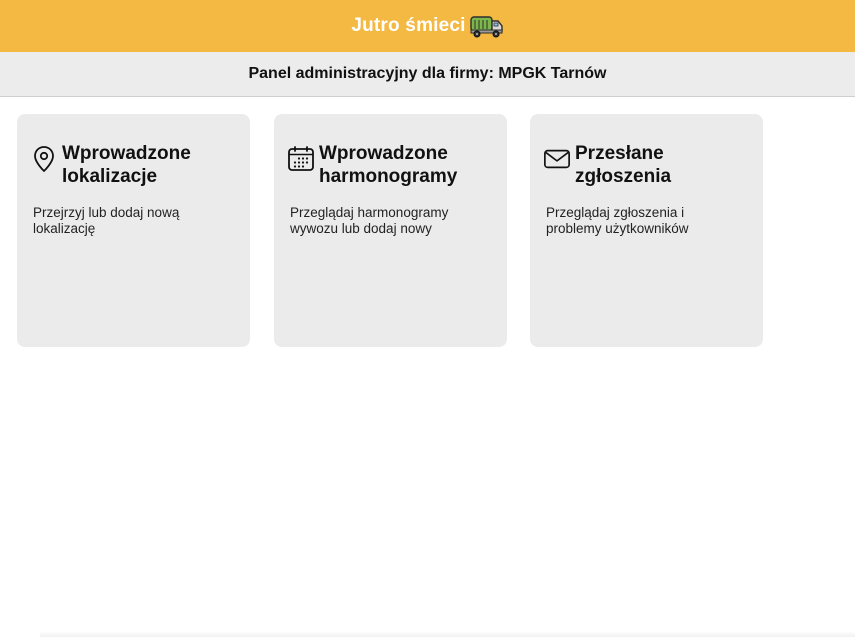 This screenshot has width=855, height=643. What do you see at coordinates (110, 176) in the screenshot?
I see `card-title-line: lokalizacje` at bounding box center [110, 176].